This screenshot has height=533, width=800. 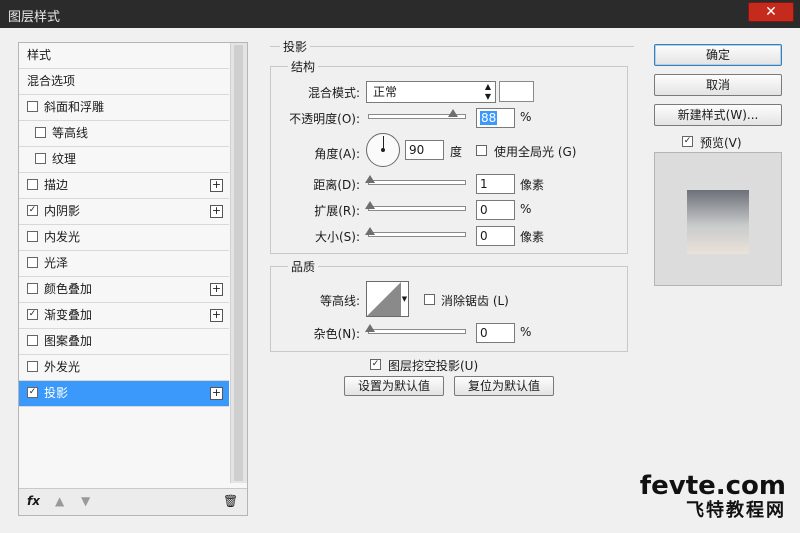 I want to click on reset-default-button: 复位为默认值, so click(x=504, y=386).